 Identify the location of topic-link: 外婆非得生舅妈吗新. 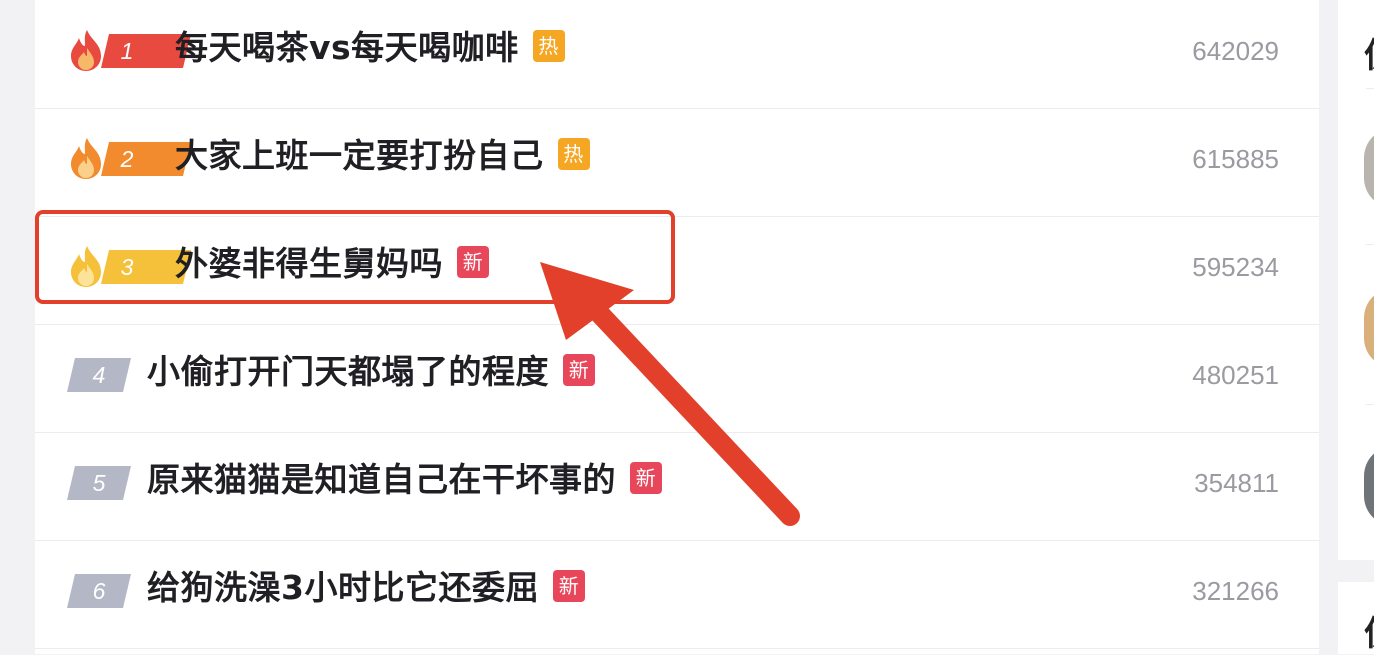
(332, 264).